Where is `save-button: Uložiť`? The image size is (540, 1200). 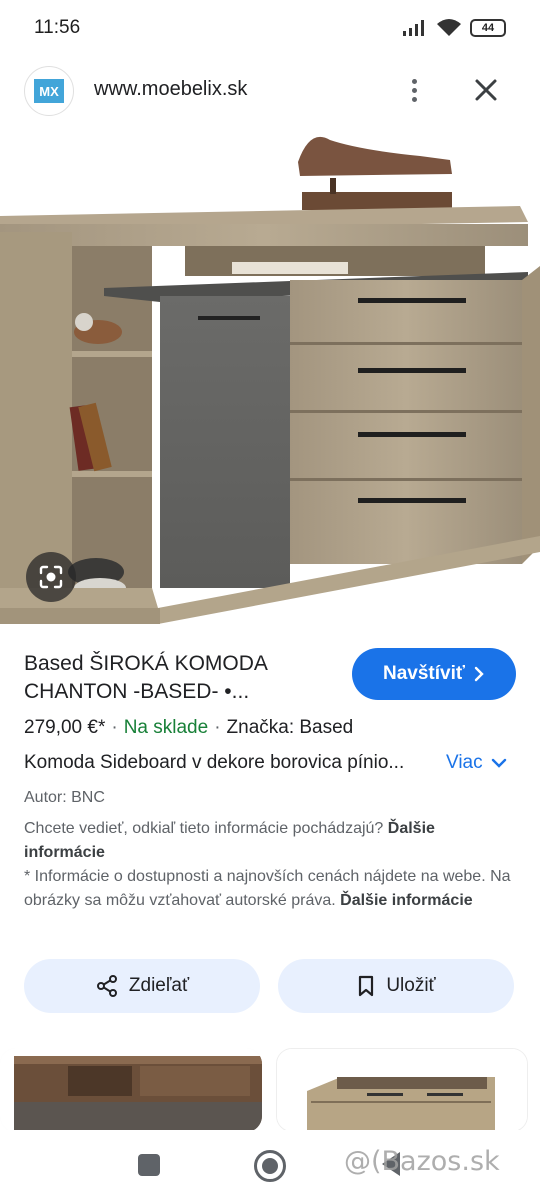 save-button: Uložiť is located at coordinates (396, 986).